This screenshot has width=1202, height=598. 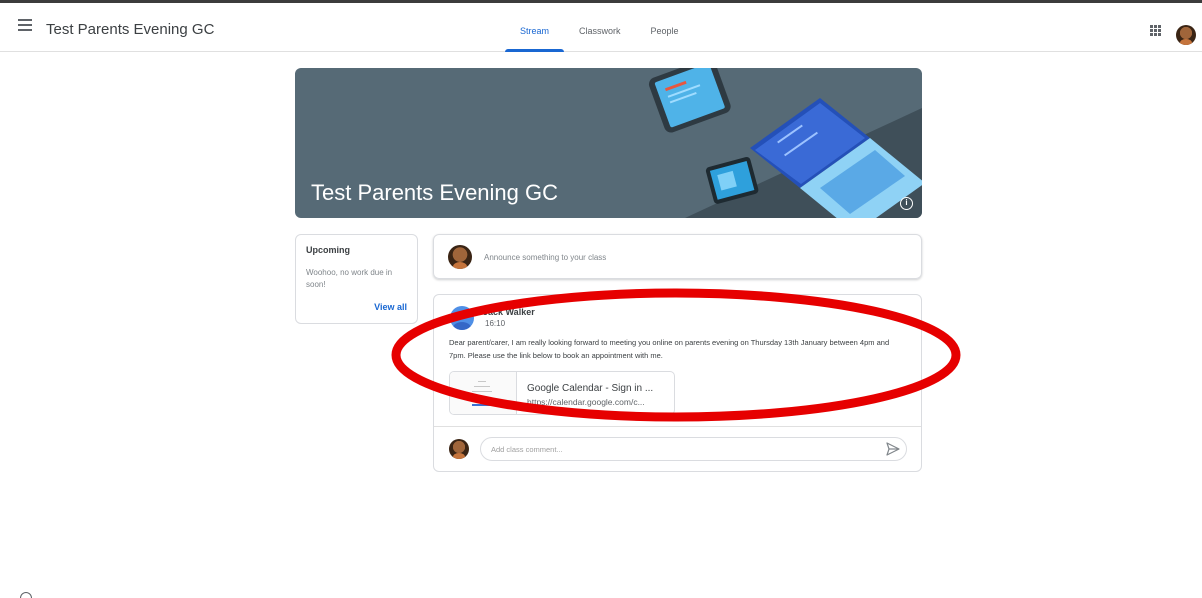 What do you see at coordinates (677, 426) in the screenshot?
I see `post-divider` at bounding box center [677, 426].